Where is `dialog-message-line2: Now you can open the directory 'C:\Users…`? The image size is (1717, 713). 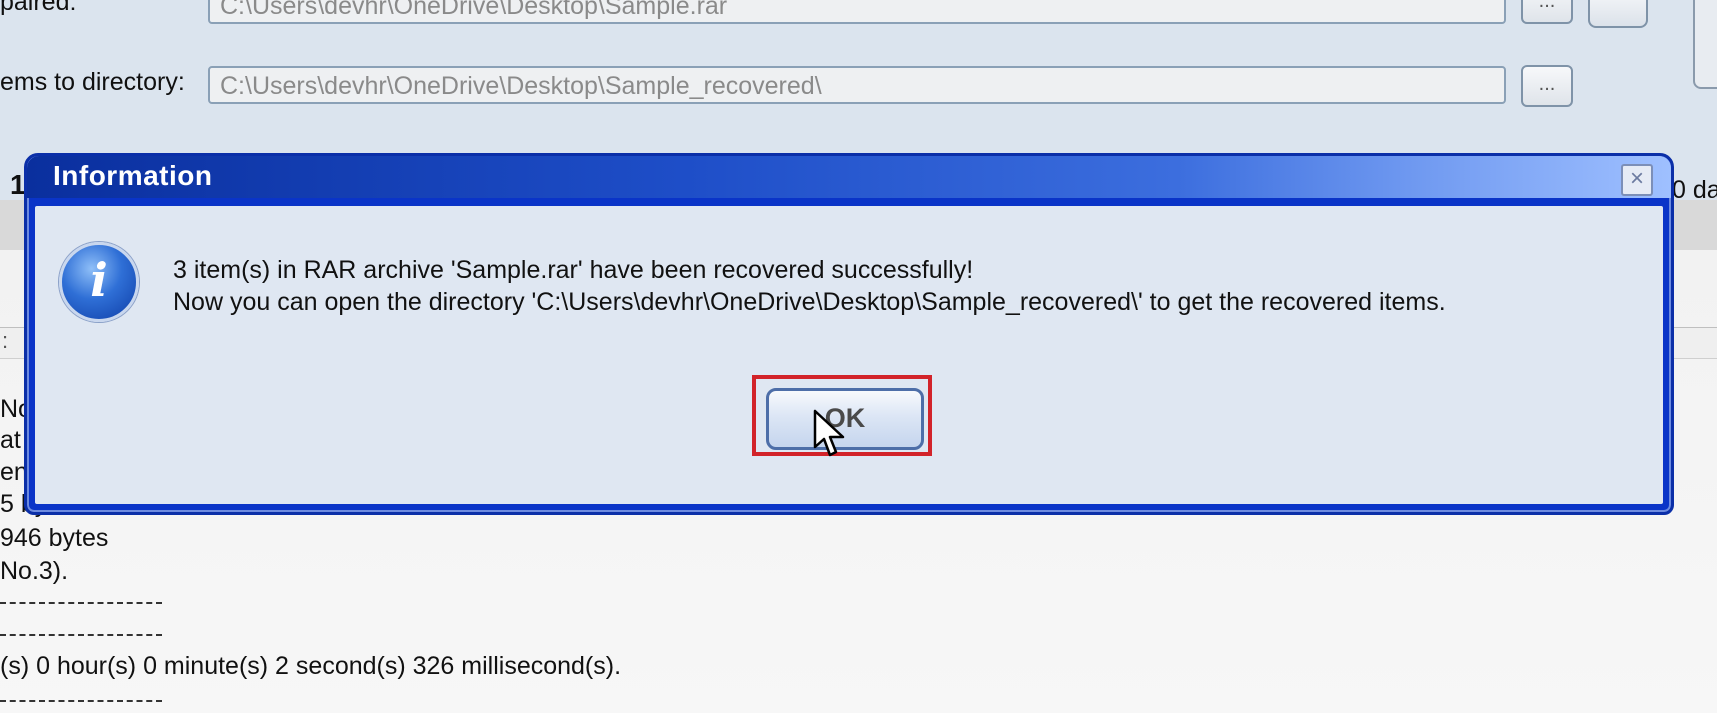 dialog-message-line2: Now you can open the directory 'C:\Users… is located at coordinates (809, 302).